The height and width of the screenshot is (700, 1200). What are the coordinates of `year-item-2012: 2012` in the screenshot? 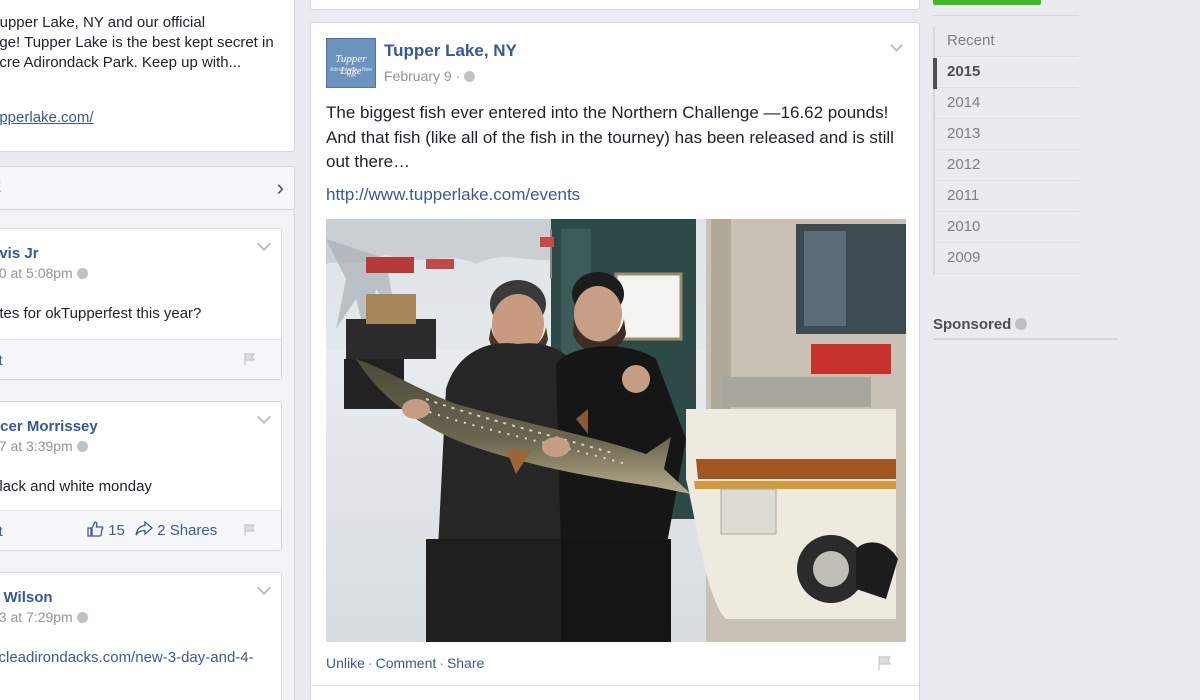 It's located at (1006, 166).